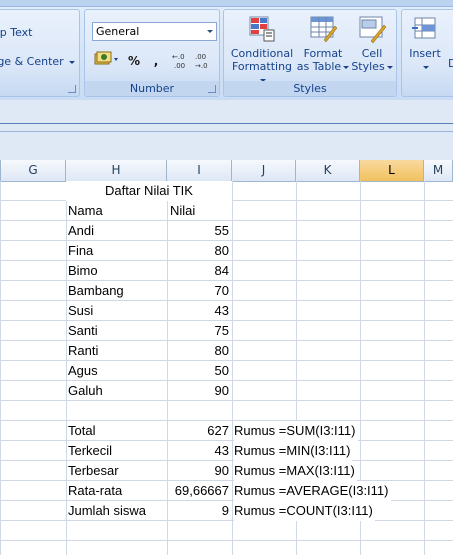 The image size is (453, 555). I want to click on delete-button: D, so click(450, 63).